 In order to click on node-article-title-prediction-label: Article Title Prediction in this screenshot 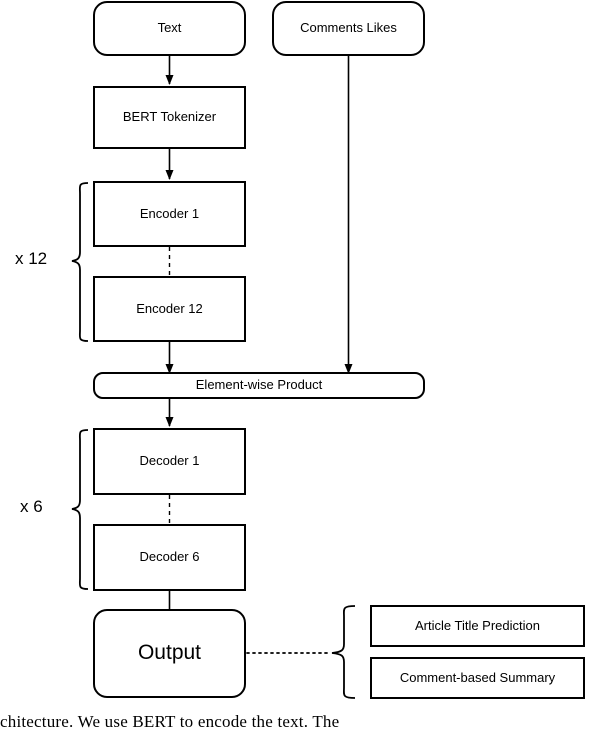, I will do `click(477, 625)`.